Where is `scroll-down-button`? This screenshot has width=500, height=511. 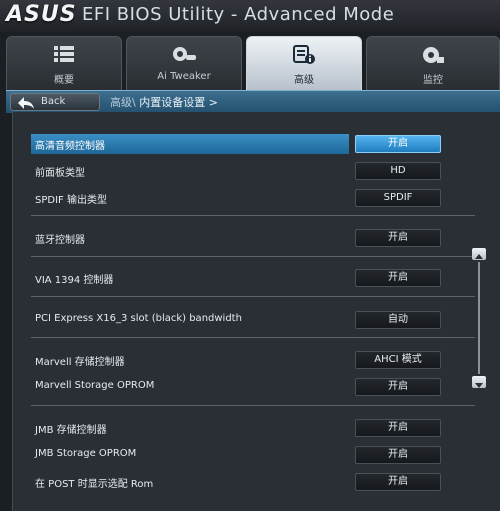 scroll-down-button is located at coordinates (479, 382).